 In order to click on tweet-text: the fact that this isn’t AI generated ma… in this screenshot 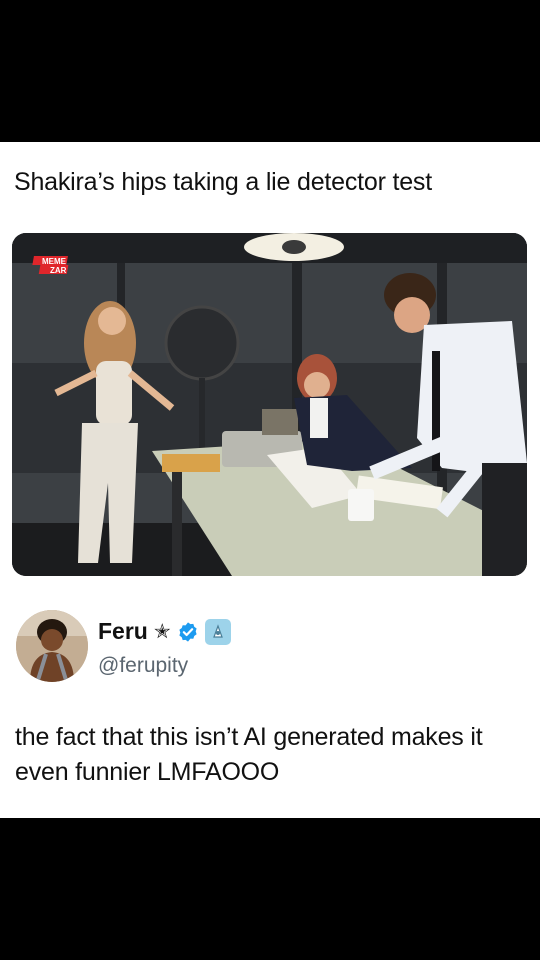, I will do `click(249, 754)`.